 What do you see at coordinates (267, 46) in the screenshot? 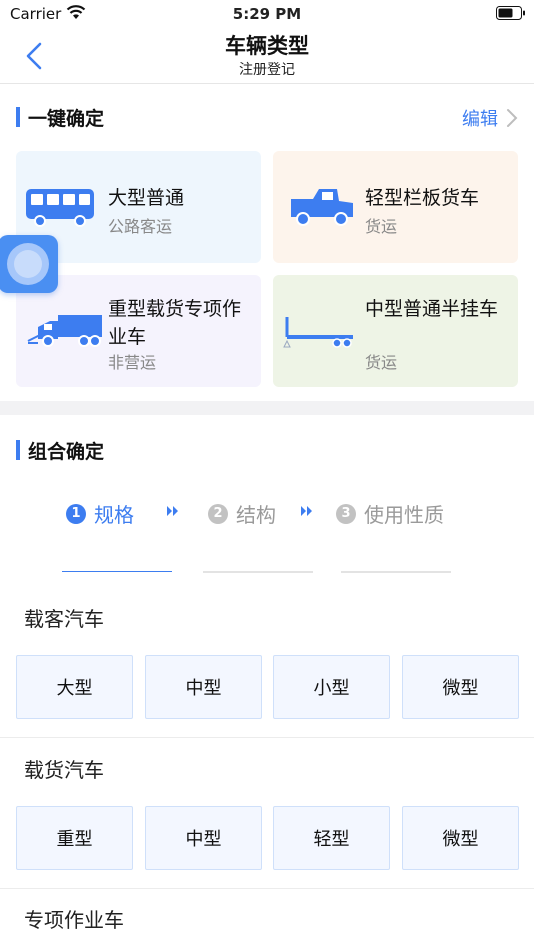
I see `page-title: 车辆类型` at bounding box center [267, 46].